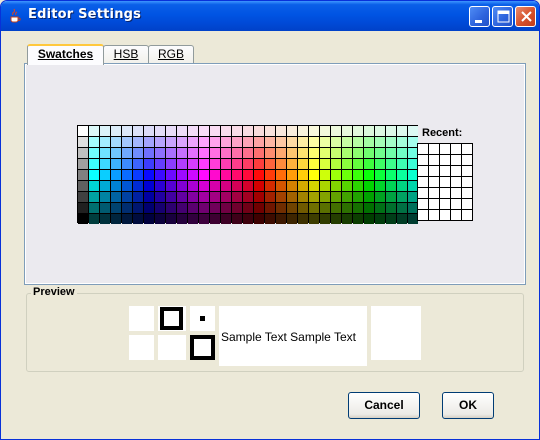 The width and height of the screenshot is (540, 440). Describe the element at coordinates (468, 405) in the screenshot. I see `ok-button: OK` at that location.